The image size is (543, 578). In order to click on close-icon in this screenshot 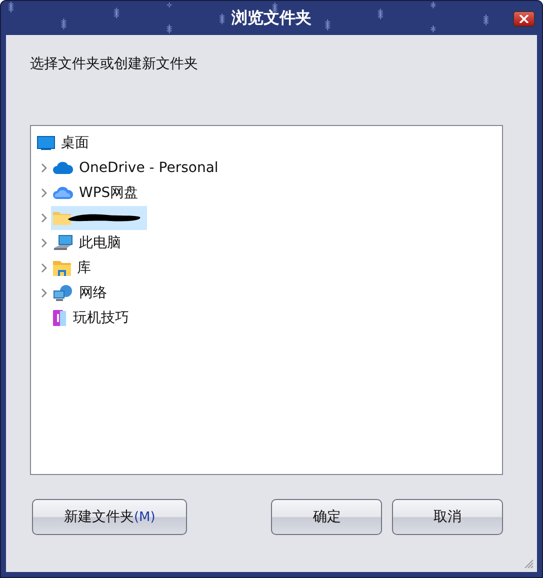, I will do `click(524, 19)`.